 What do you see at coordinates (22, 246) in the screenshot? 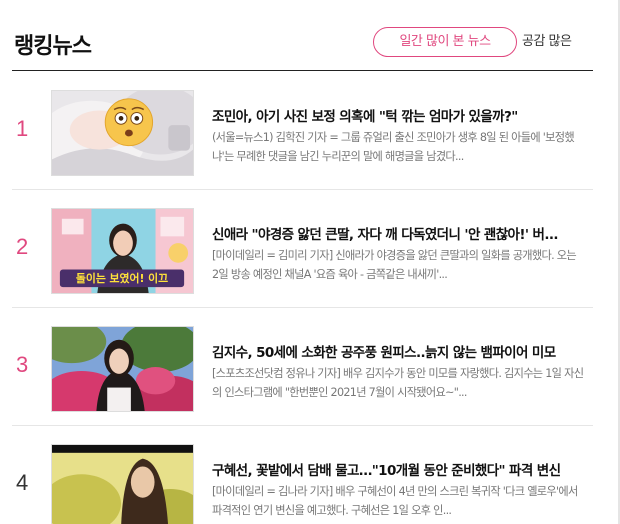
I see `rank-number: 2` at bounding box center [22, 246].